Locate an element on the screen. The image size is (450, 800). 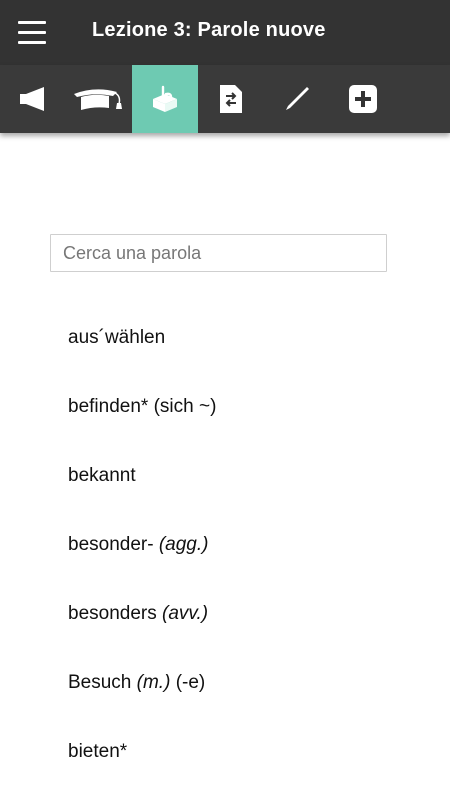
list-item: befinden* (sich ~) is located at coordinates (225, 406).